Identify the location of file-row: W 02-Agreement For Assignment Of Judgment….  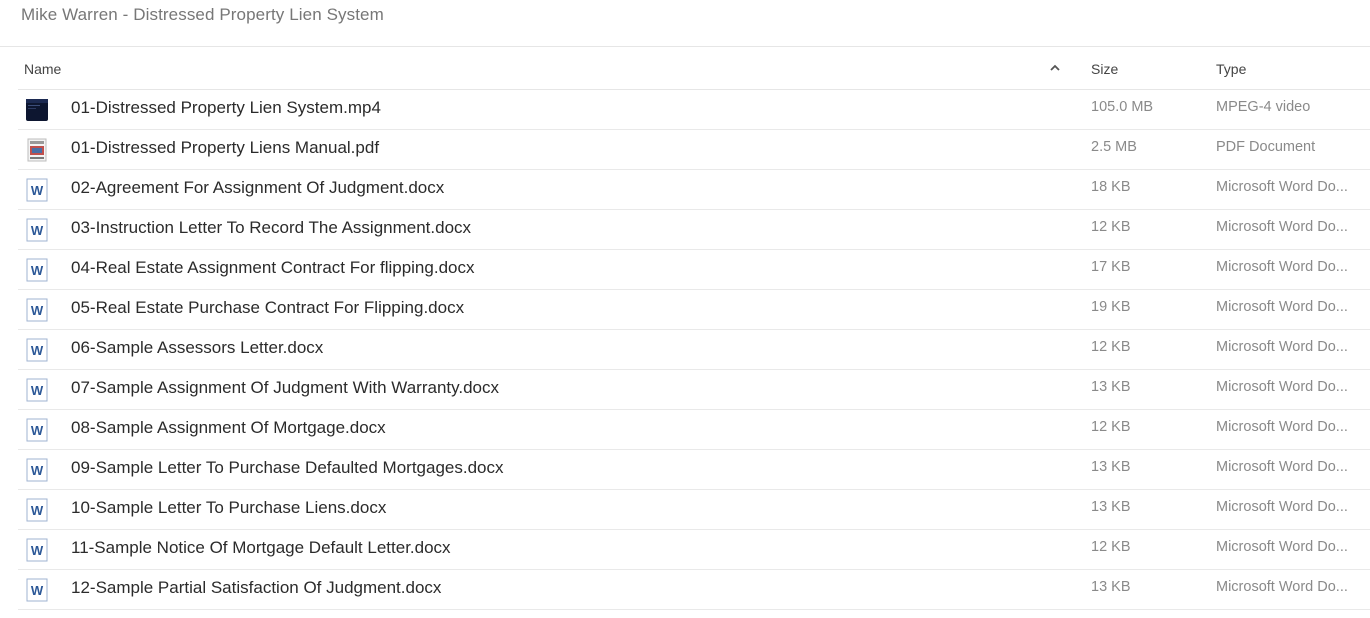
(694, 190).